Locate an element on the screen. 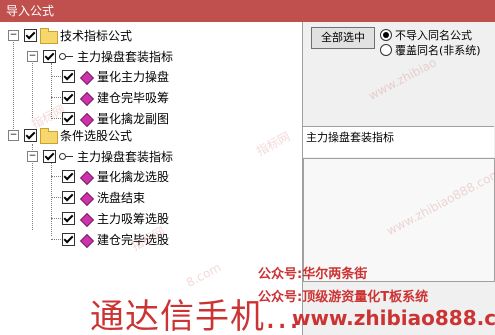 The width and height of the screenshot is (495, 335). radio-skip-duplicates is located at coordinates (386, 35).